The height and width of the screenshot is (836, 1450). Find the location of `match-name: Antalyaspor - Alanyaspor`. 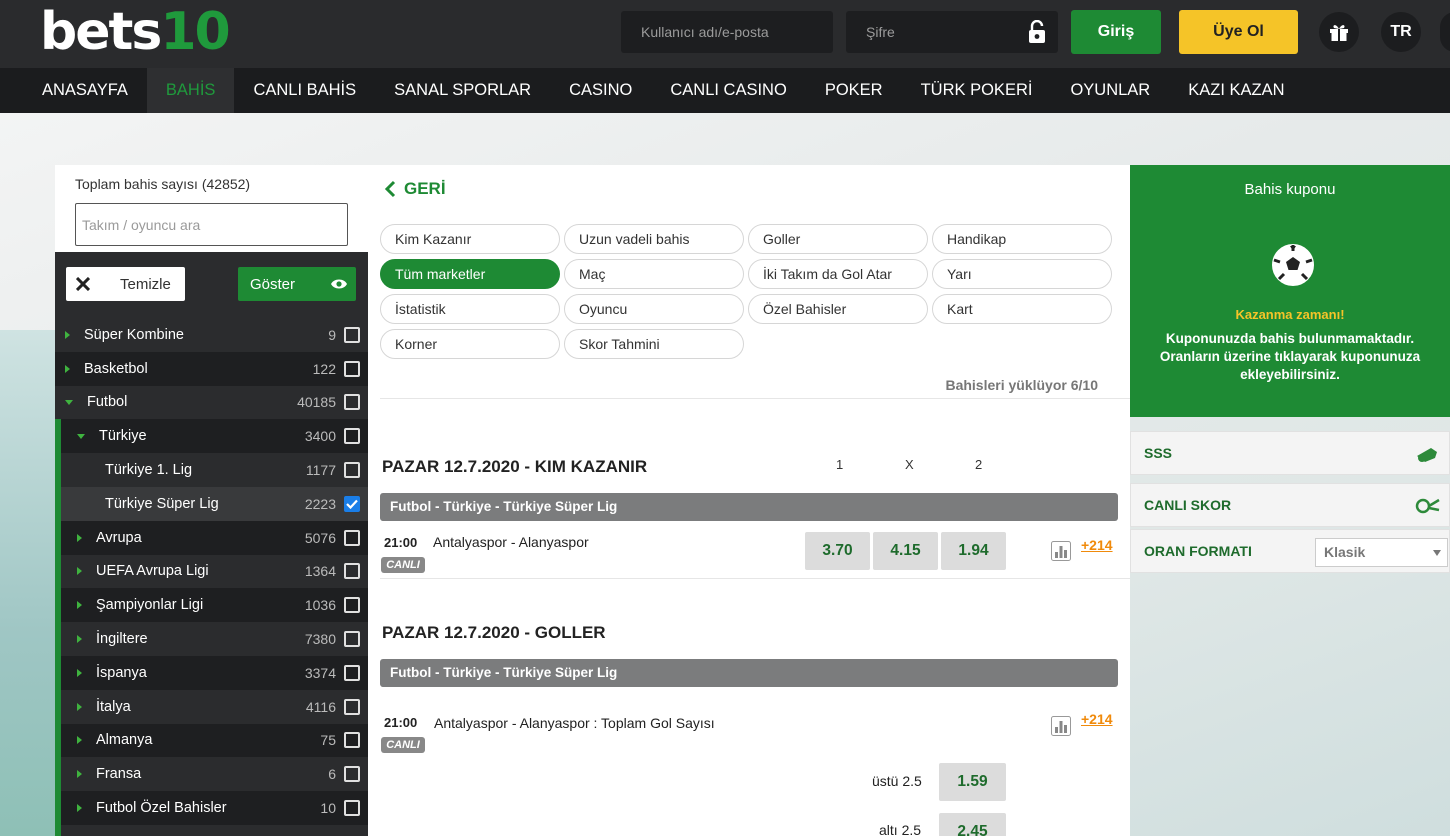

match-name: Antalyaspor - Alanyaspor is located at coordinates (511, 542).